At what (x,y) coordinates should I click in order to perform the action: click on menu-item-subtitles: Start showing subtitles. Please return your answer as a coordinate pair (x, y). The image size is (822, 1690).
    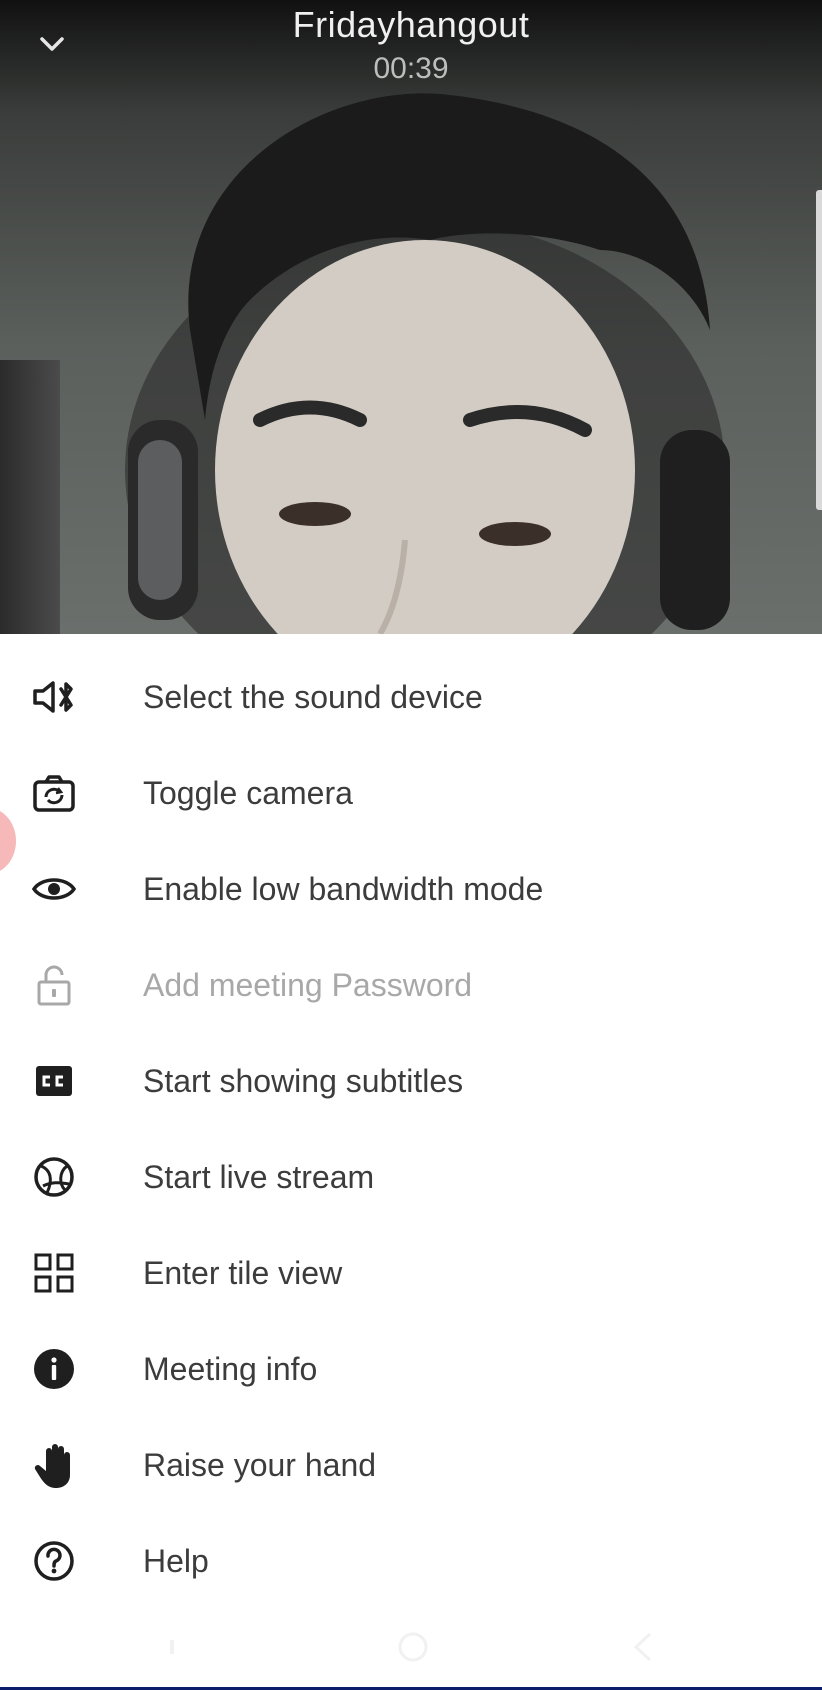
    Looking at the image, I should click on (411, 1081).